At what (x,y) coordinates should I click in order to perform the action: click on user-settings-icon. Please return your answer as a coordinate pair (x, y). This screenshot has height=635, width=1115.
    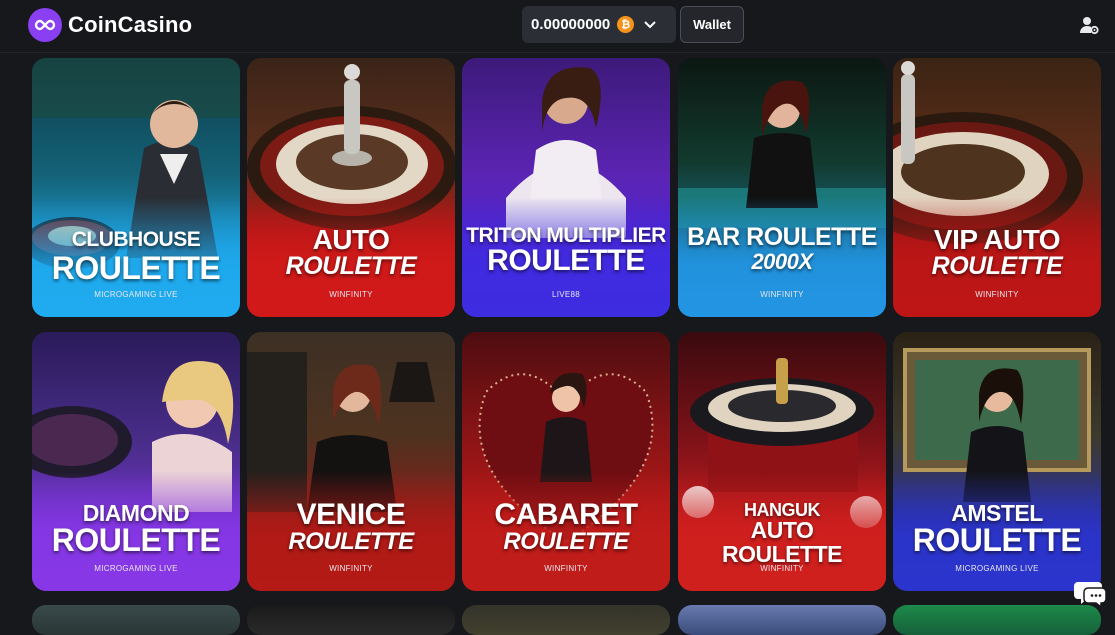
    Looking at the image, I should click on (1089, 25).